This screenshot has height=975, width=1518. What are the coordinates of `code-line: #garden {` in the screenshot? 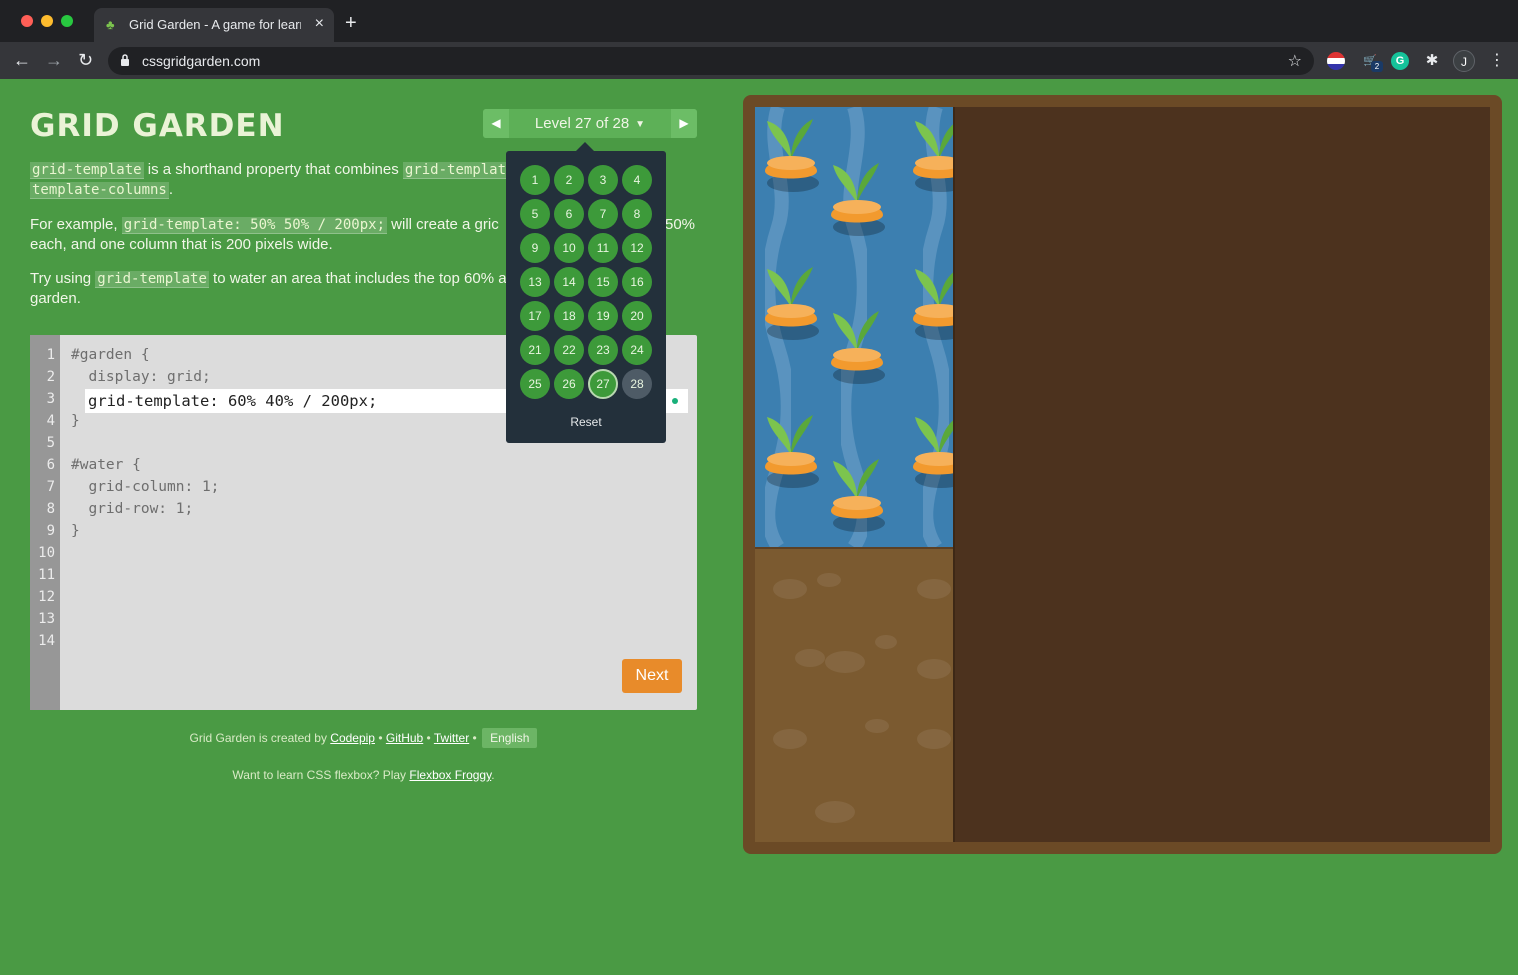 It's located at (110, 355).